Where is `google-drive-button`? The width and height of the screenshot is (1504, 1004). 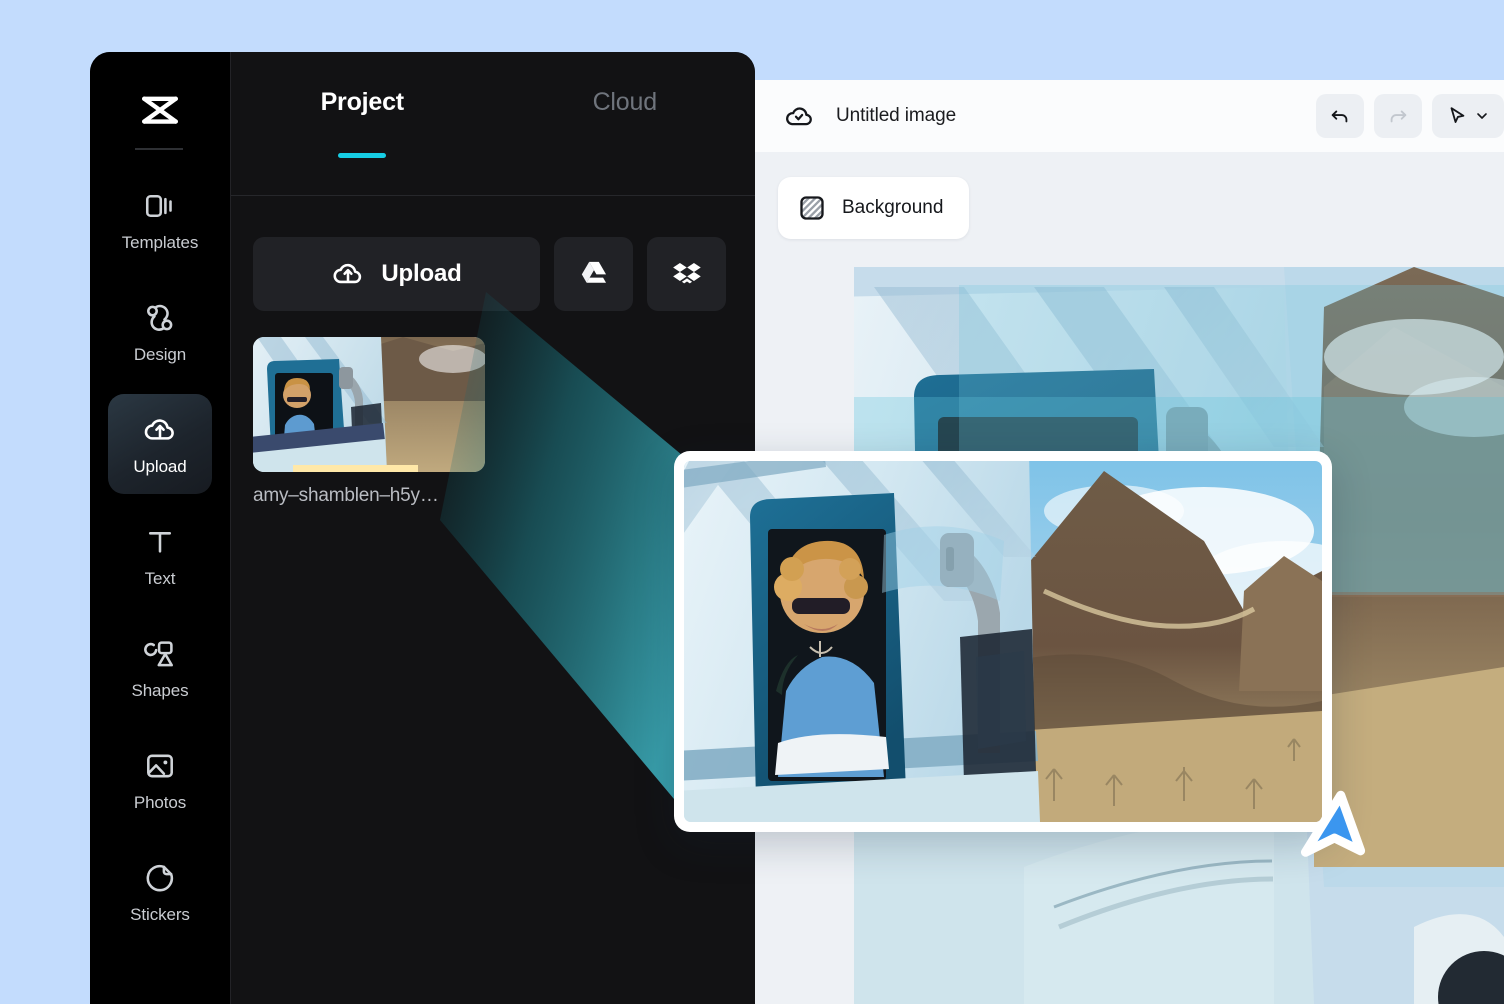 google-drive-button is located at coordinates (593, 274).